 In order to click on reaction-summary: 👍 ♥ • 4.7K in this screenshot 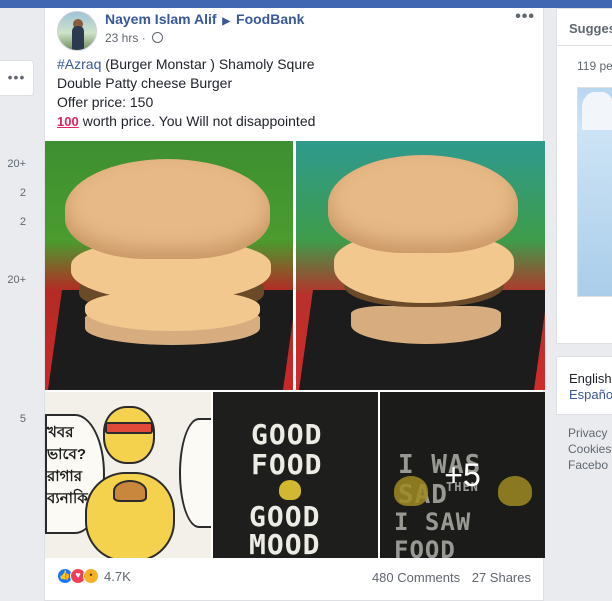, I will do `click(94, 576)`.